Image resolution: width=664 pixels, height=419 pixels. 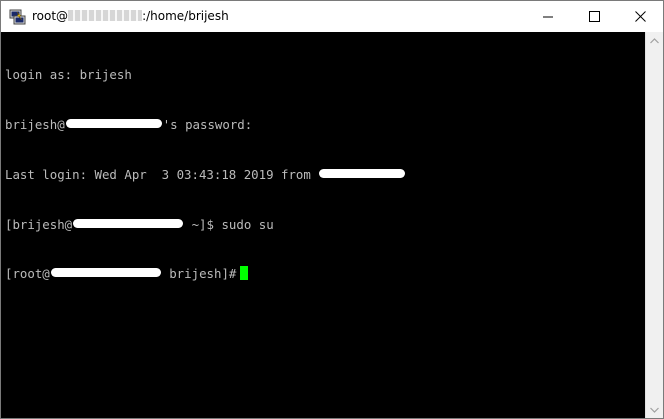 What do you see at coordinates (199, 274) in the screenshot?
I see `root-prompt-text: brijesh]#` at bounding box center [199, 274].